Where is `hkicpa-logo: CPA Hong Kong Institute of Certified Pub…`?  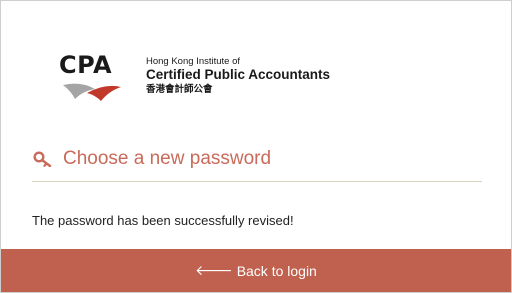 hkicpa-logo: CPA Hong Kong Institute of Certified Pub… is located at coordinates (209, 79).